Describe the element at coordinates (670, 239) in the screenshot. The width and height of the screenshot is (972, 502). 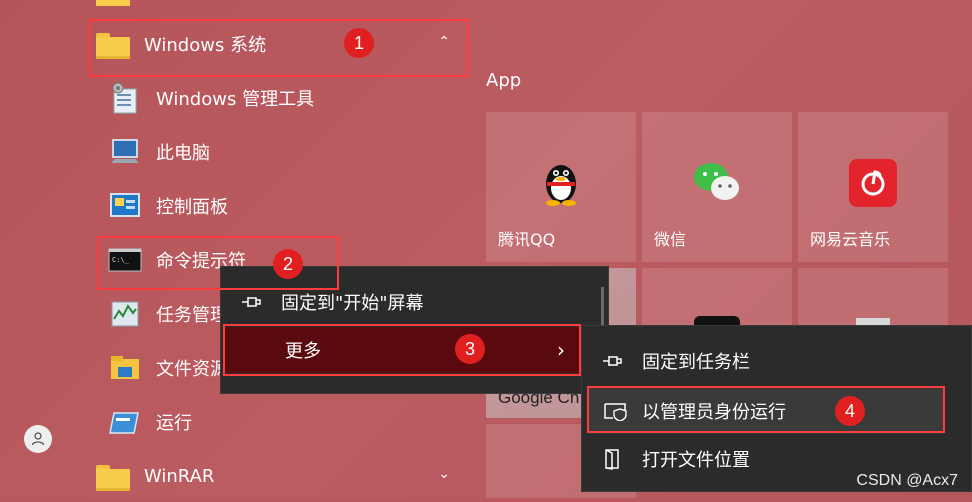
I see `tile-label: 微信` at that location.